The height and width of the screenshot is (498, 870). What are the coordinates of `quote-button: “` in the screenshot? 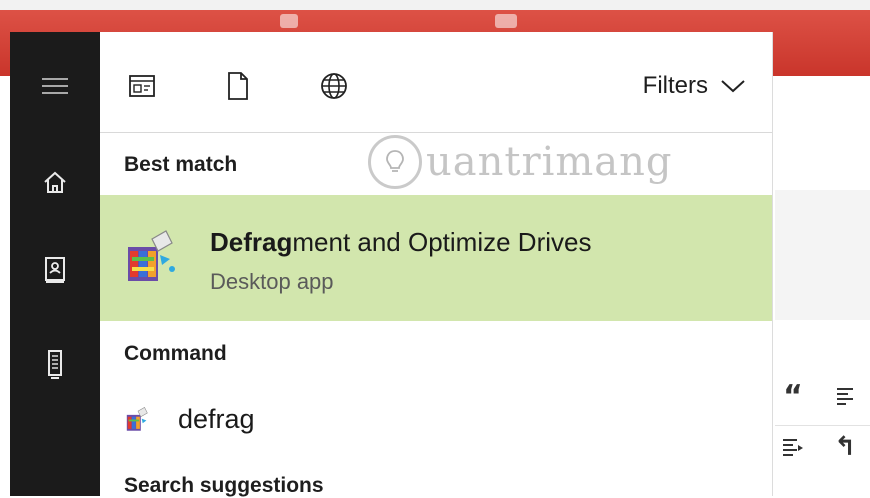 It's located at (793, 396).